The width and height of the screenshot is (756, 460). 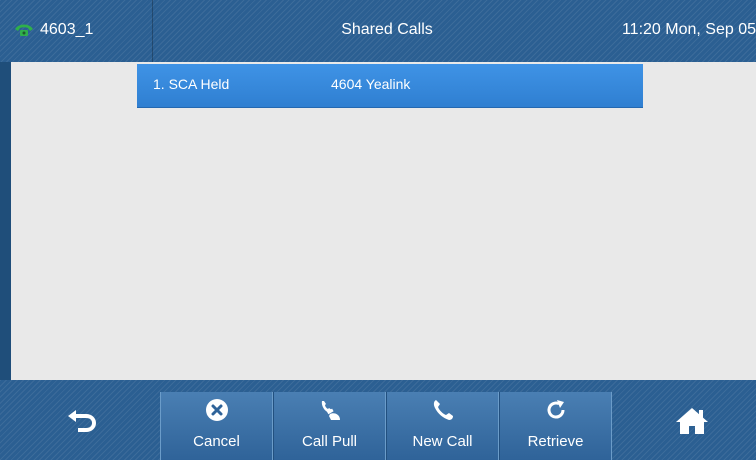 What do you see at coordinates (216, 426) in the screenshot?
I see `cancel-button: Cancel` at bounding box center [216, 426].